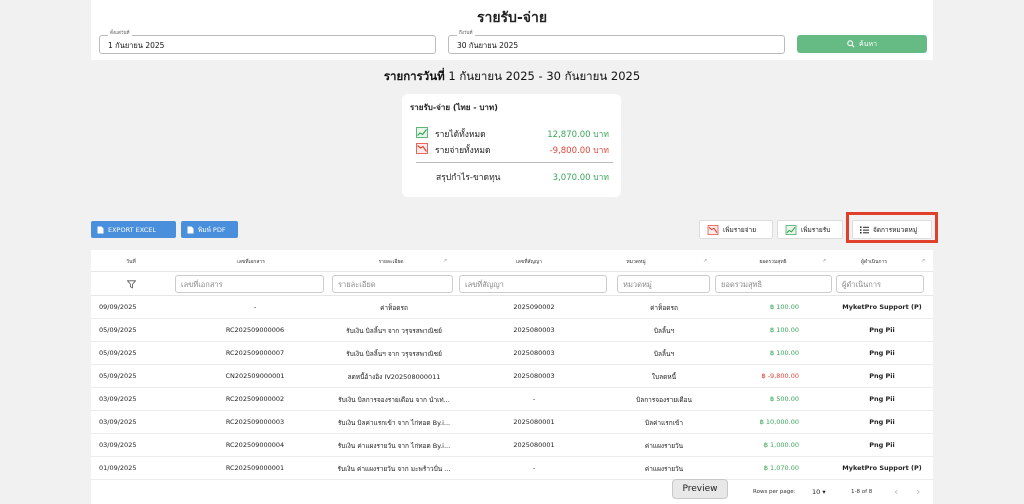 Image resolution: width=1024 pixels, height=504 pixels. I want to click on column-header-contract: เลขที่สัญญา, so click(529, 262).